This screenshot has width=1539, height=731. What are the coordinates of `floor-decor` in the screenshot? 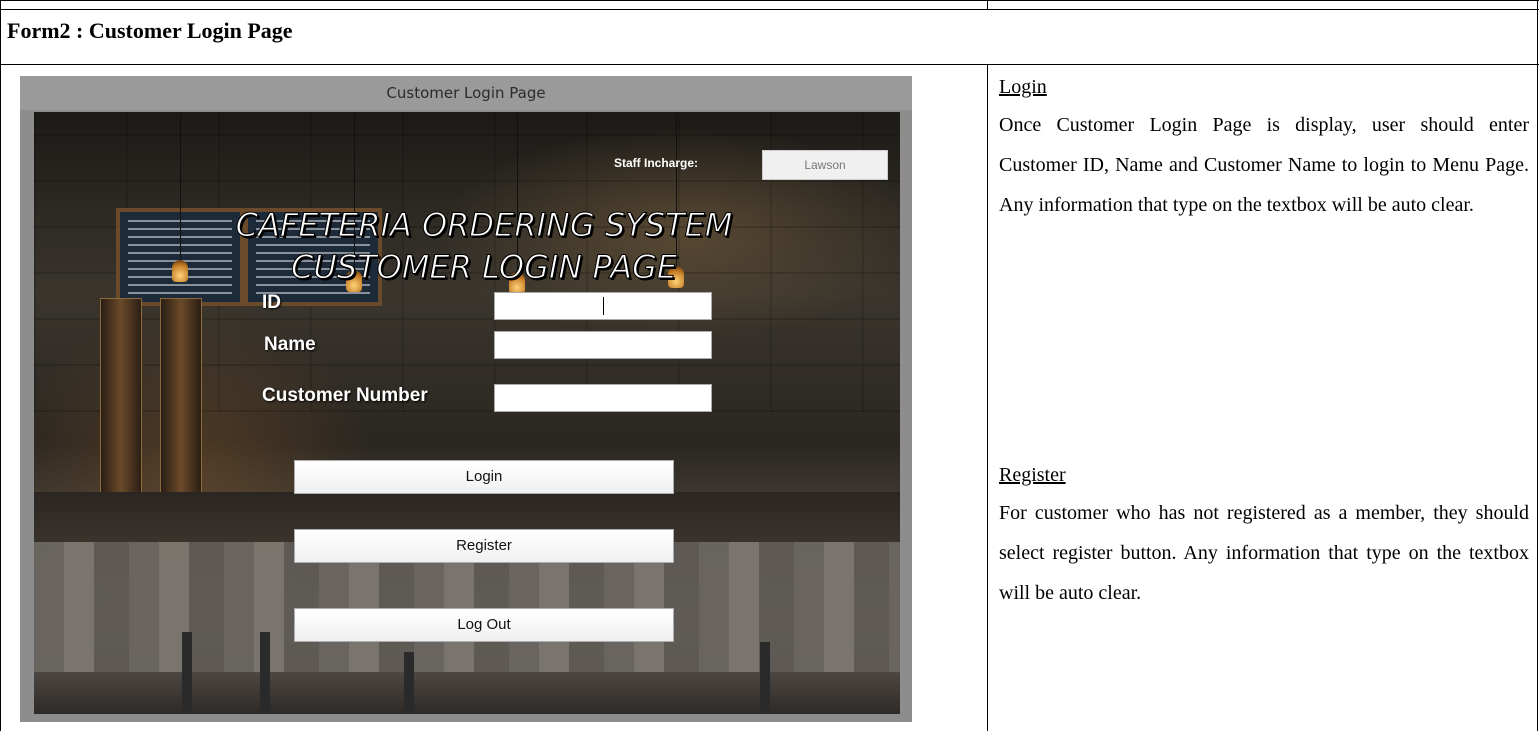 It's located at (467, 693).